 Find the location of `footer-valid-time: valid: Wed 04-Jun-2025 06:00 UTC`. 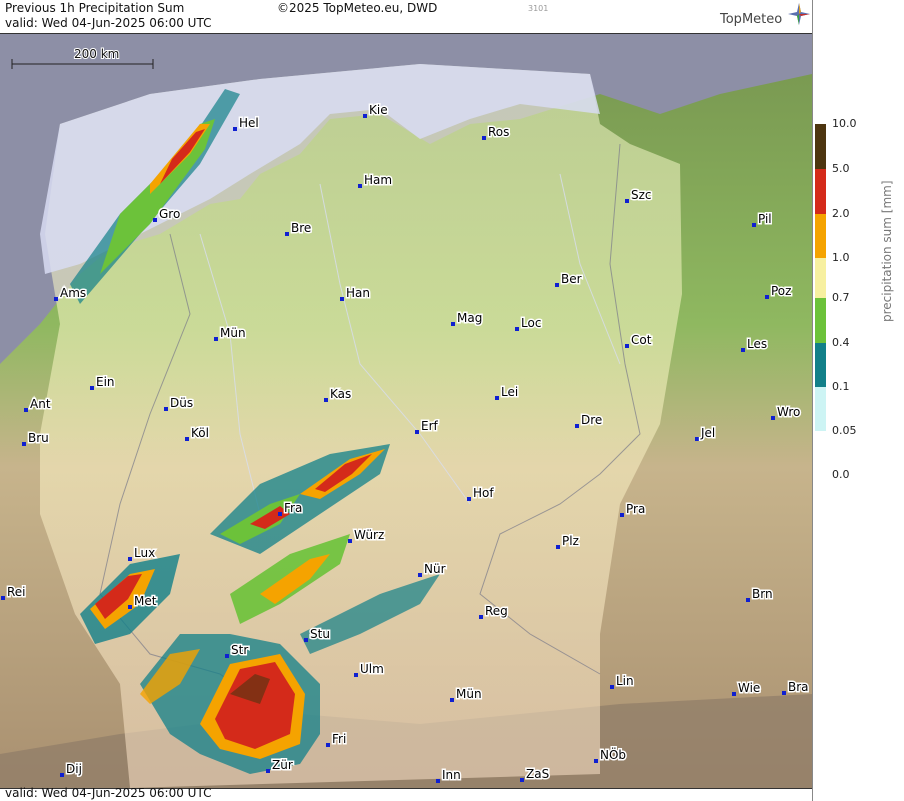

footer-valid-time: valid: Wed 04-Jun-2025 06:00 UTC is located at coordinates (108, 793).